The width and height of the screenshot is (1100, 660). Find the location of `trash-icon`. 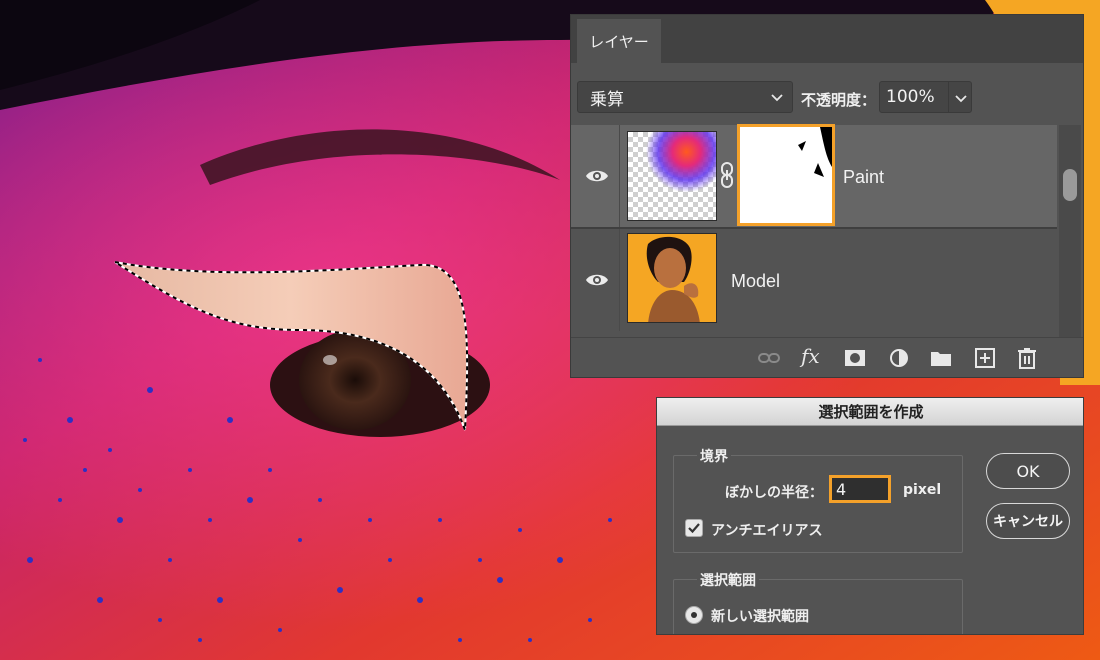

trash-icon is located at coordinates (1027, 358).